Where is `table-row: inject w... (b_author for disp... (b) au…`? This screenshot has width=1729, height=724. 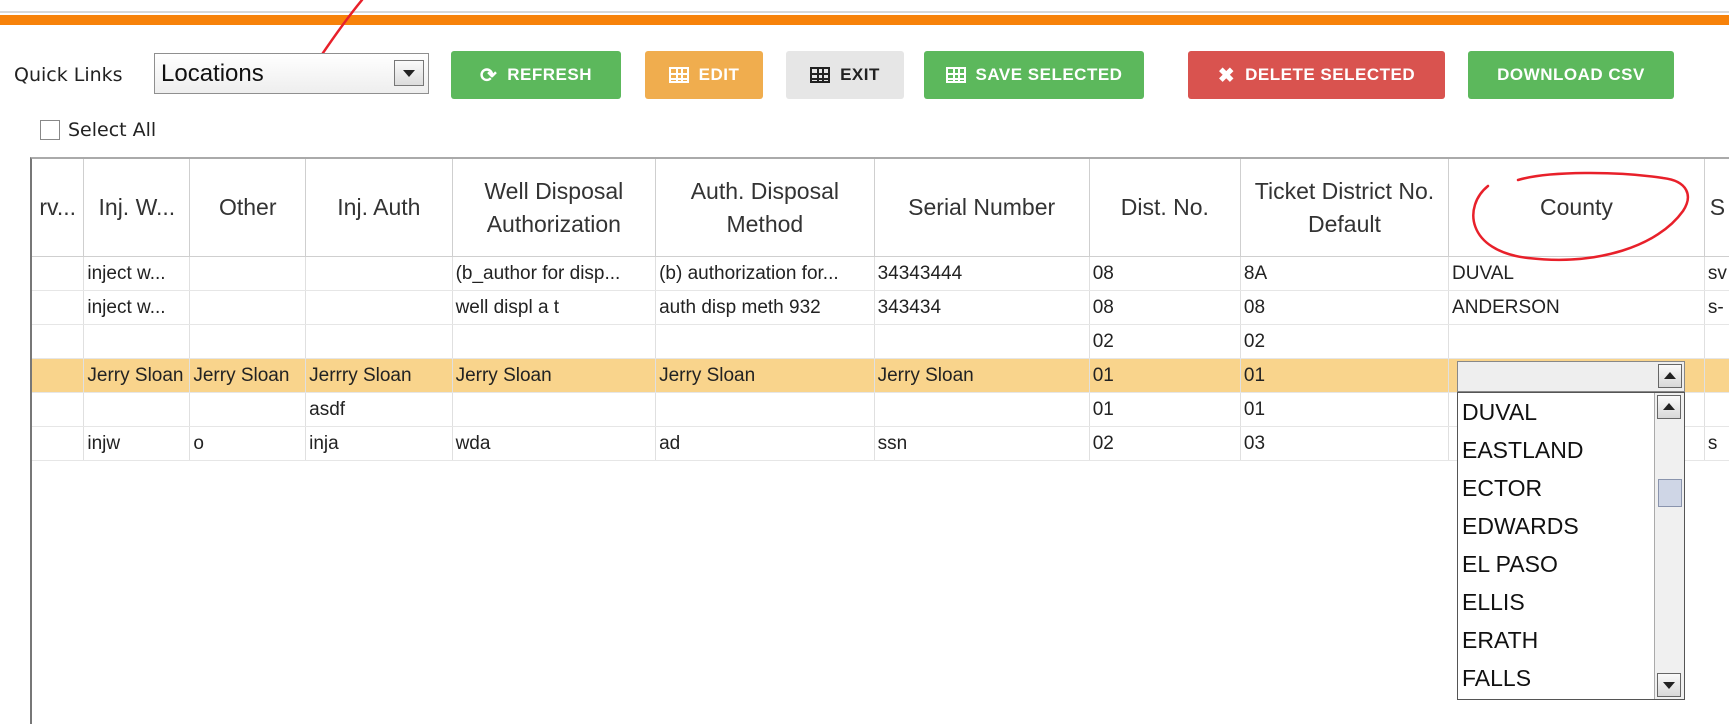 table-row: inject w... (b_author for disp... (b) au… is located at coordinates (880, 273).